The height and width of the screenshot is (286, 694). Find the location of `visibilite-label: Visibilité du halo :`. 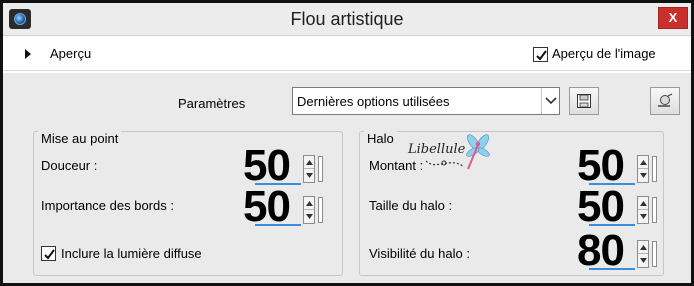

visibilite-label: Visibilité du halo : is located at coordinates (419, 253).